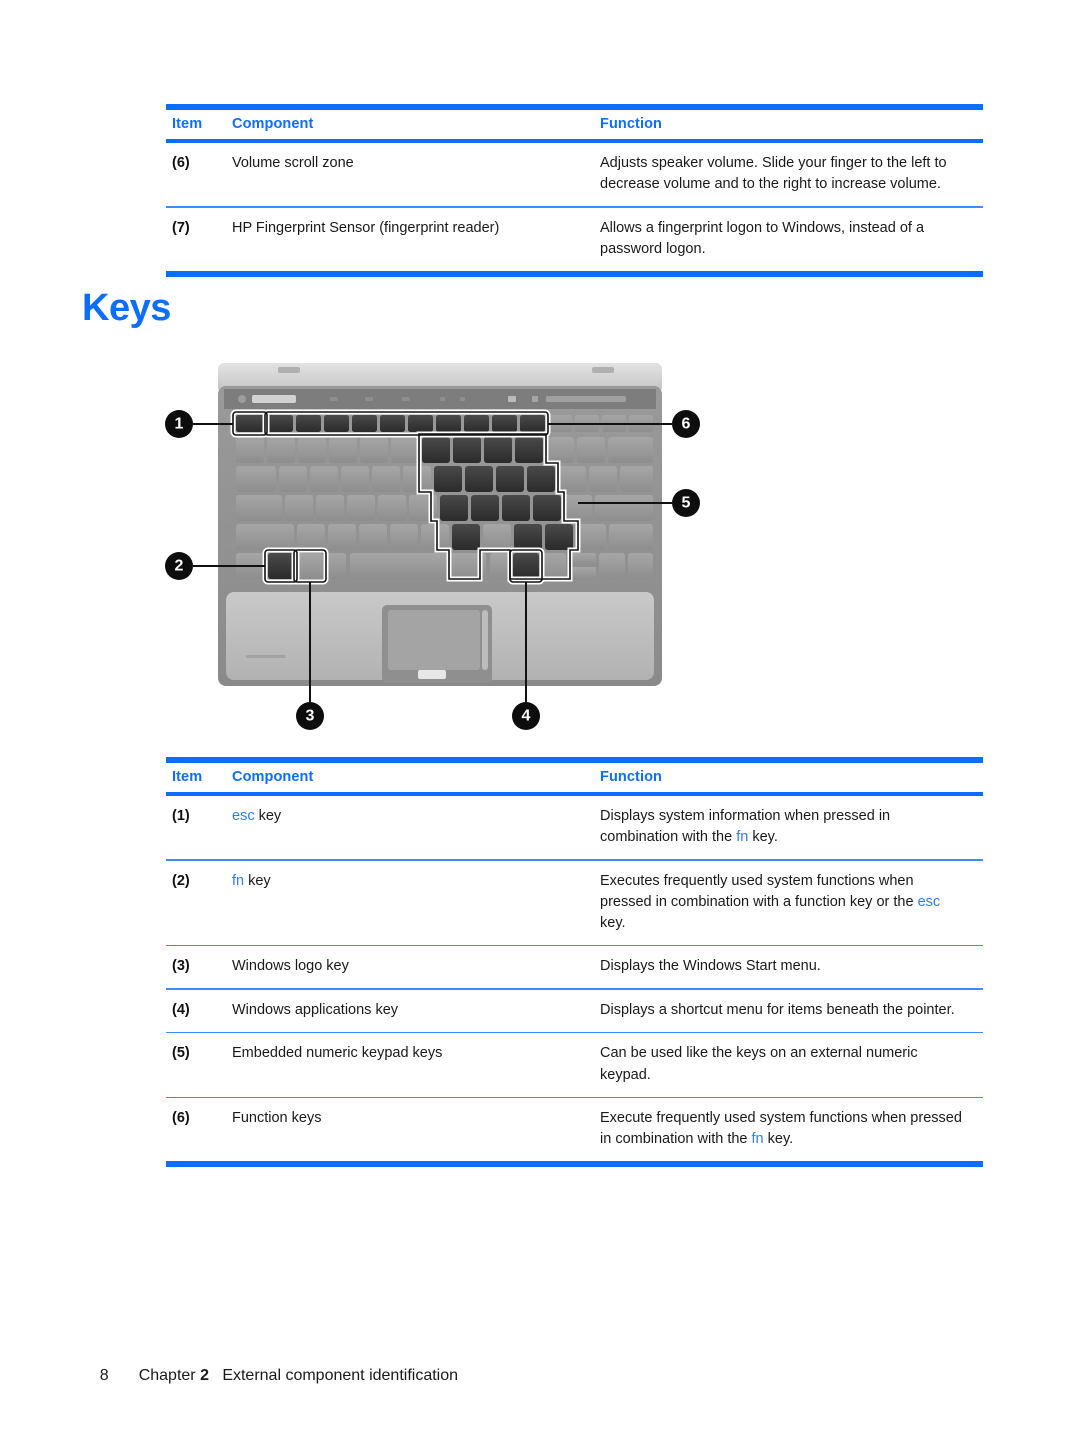 The height and width of the screenshot is (1437, 1080). What do you see at coordinates (340, 1375) in the screenshot?
I see `footer-chapter-title: External component identification` at bounding box center [340, 1375].